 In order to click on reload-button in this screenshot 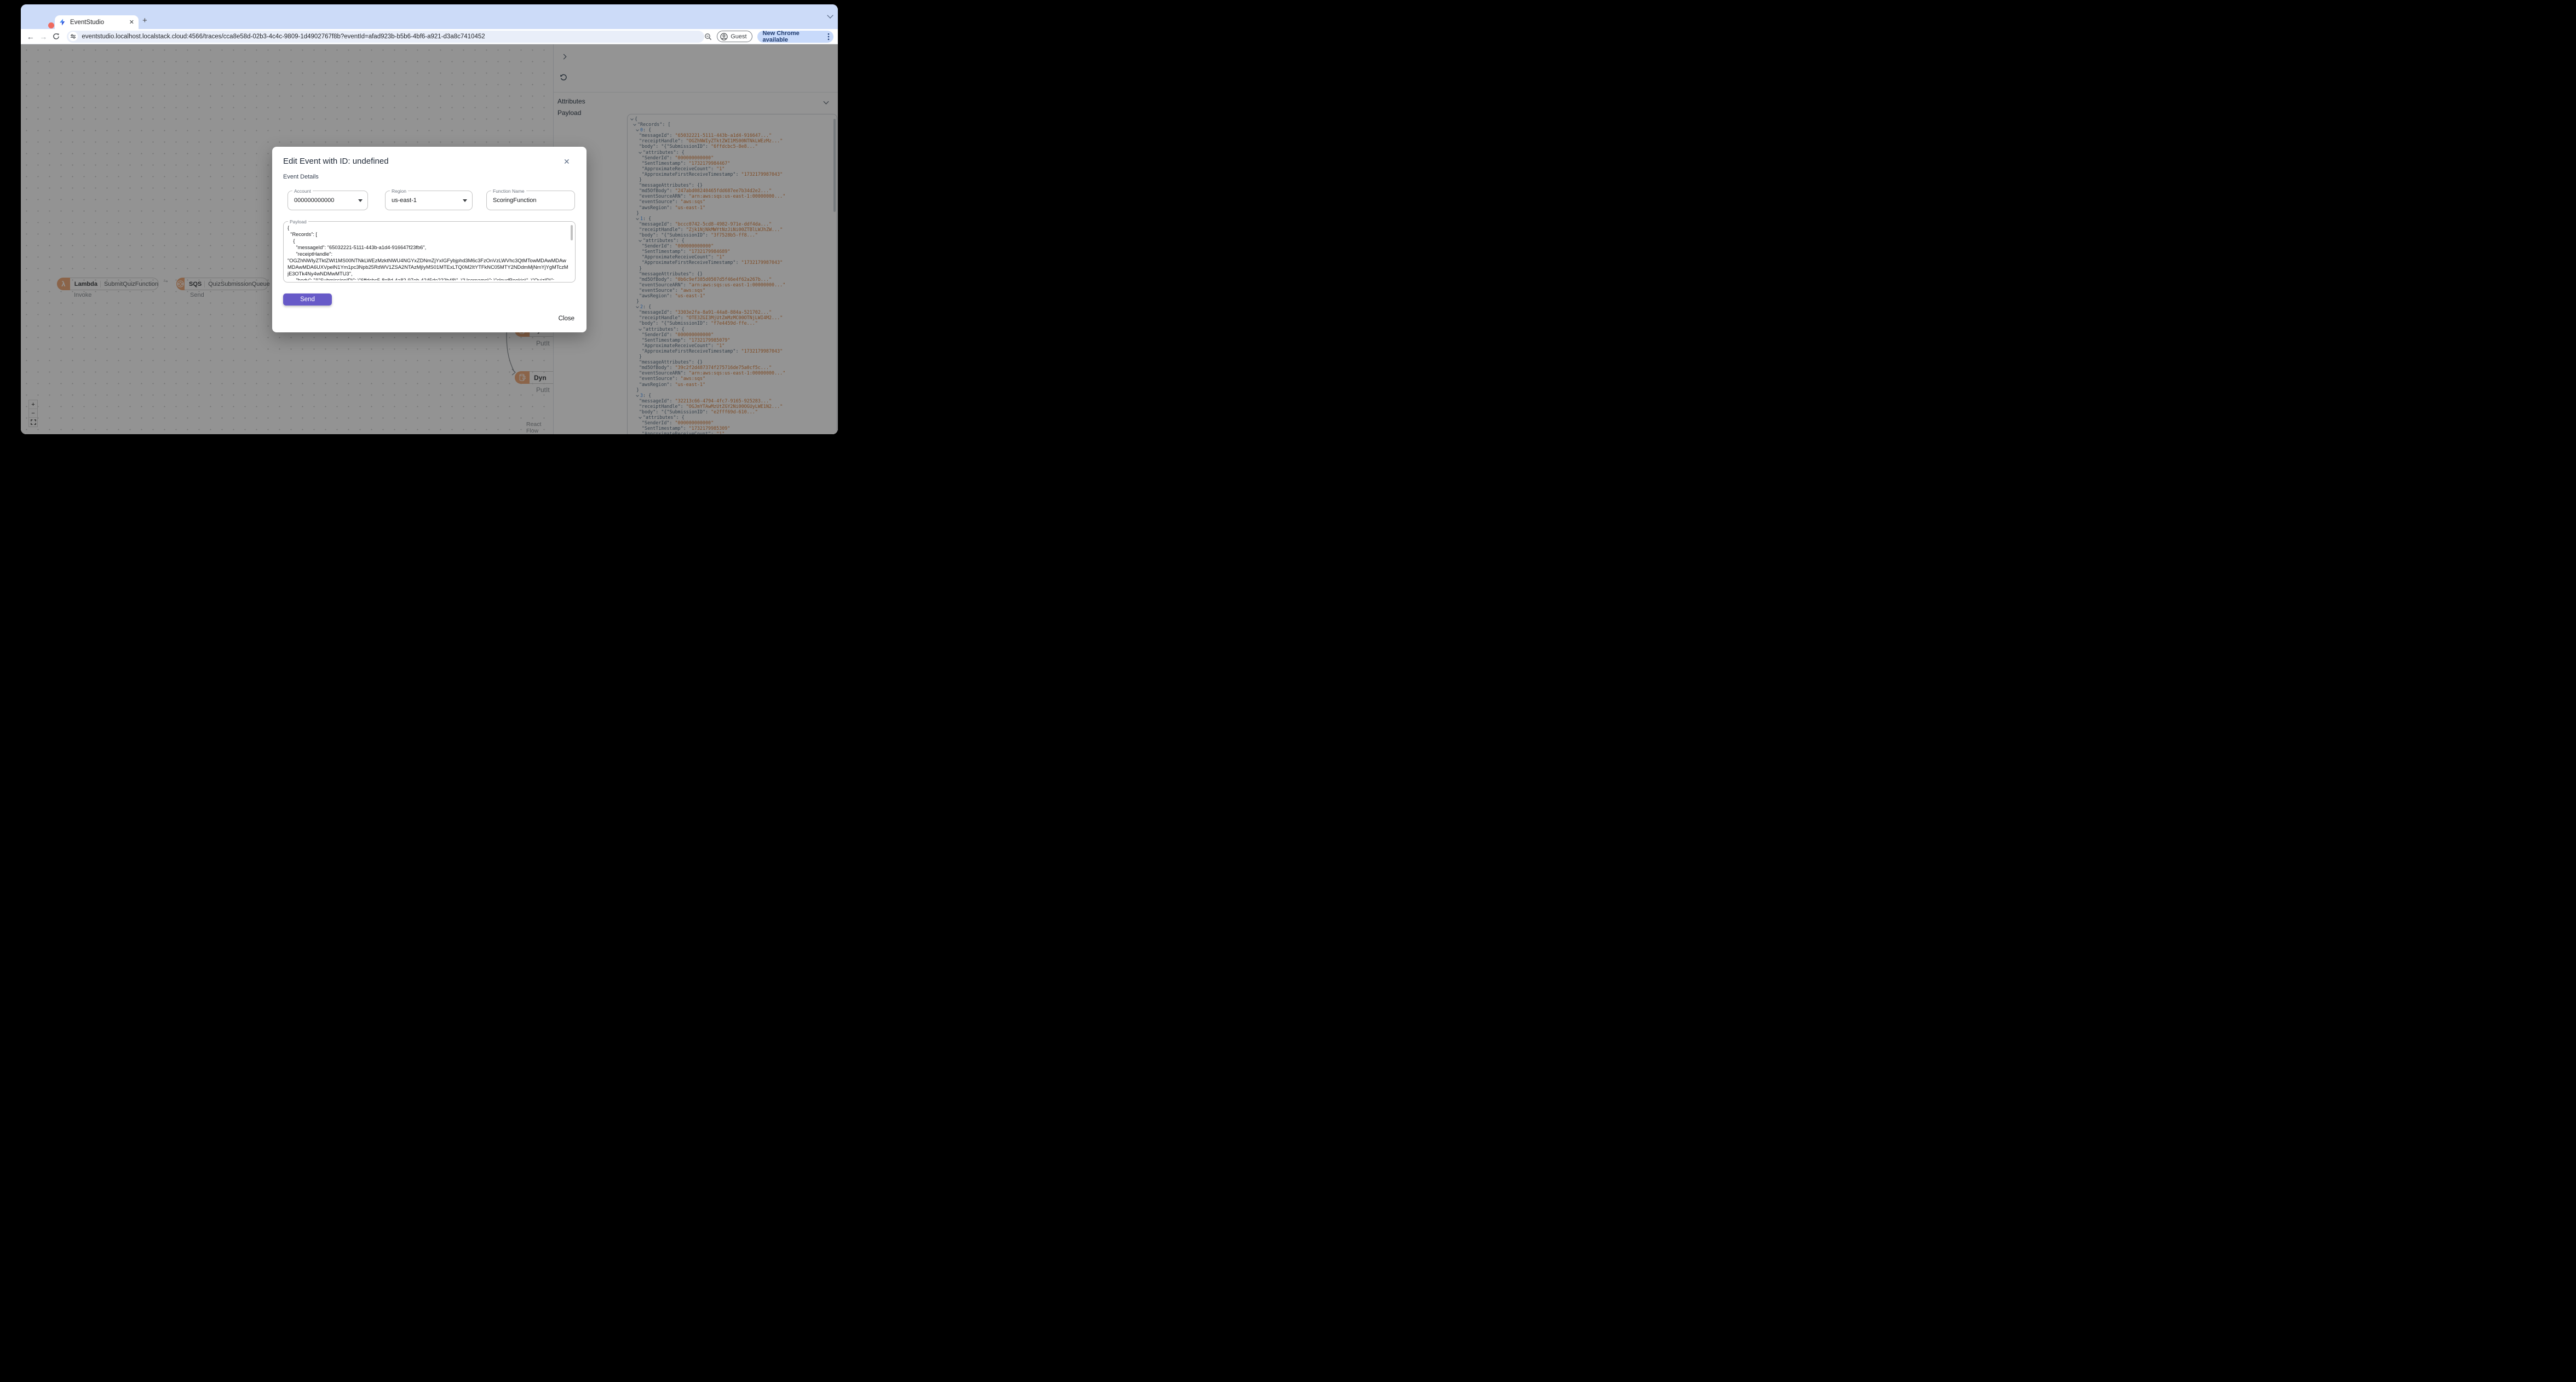, I will do `click(56, 36)`.